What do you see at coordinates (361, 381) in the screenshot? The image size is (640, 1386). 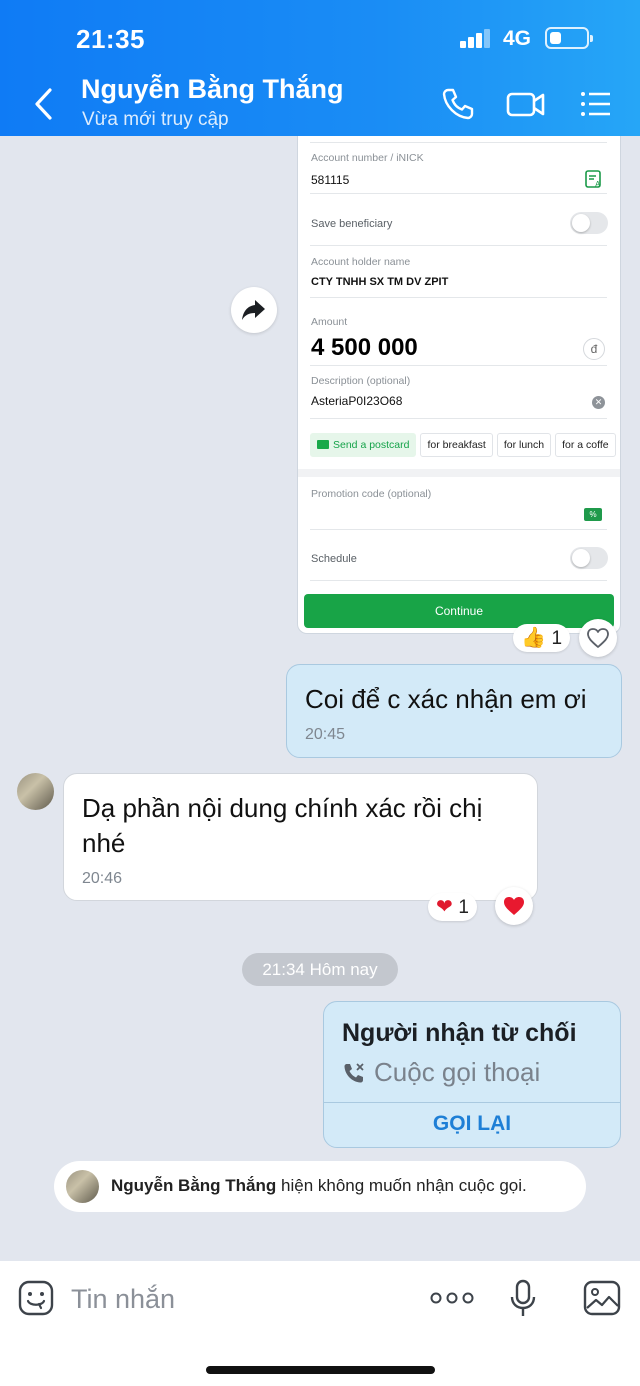 I see `description-label: Description (optional)` at bounding box center [361, 381].